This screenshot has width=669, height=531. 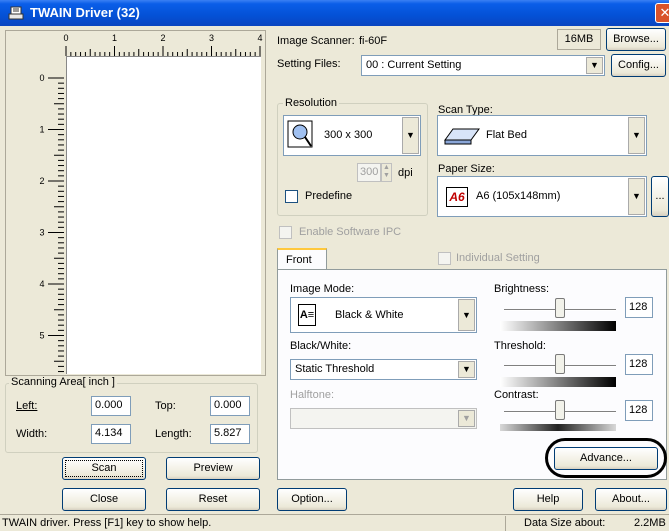 I want to click on contrast-label: Contrast:, so click(x=516, y=395).